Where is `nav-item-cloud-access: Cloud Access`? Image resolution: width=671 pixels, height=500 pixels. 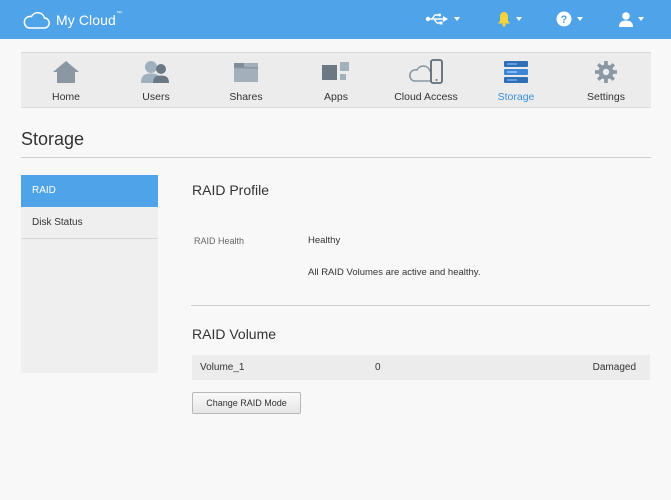 nav-item-cloud-access: Cloud Access is located at coordinates (426, 80).